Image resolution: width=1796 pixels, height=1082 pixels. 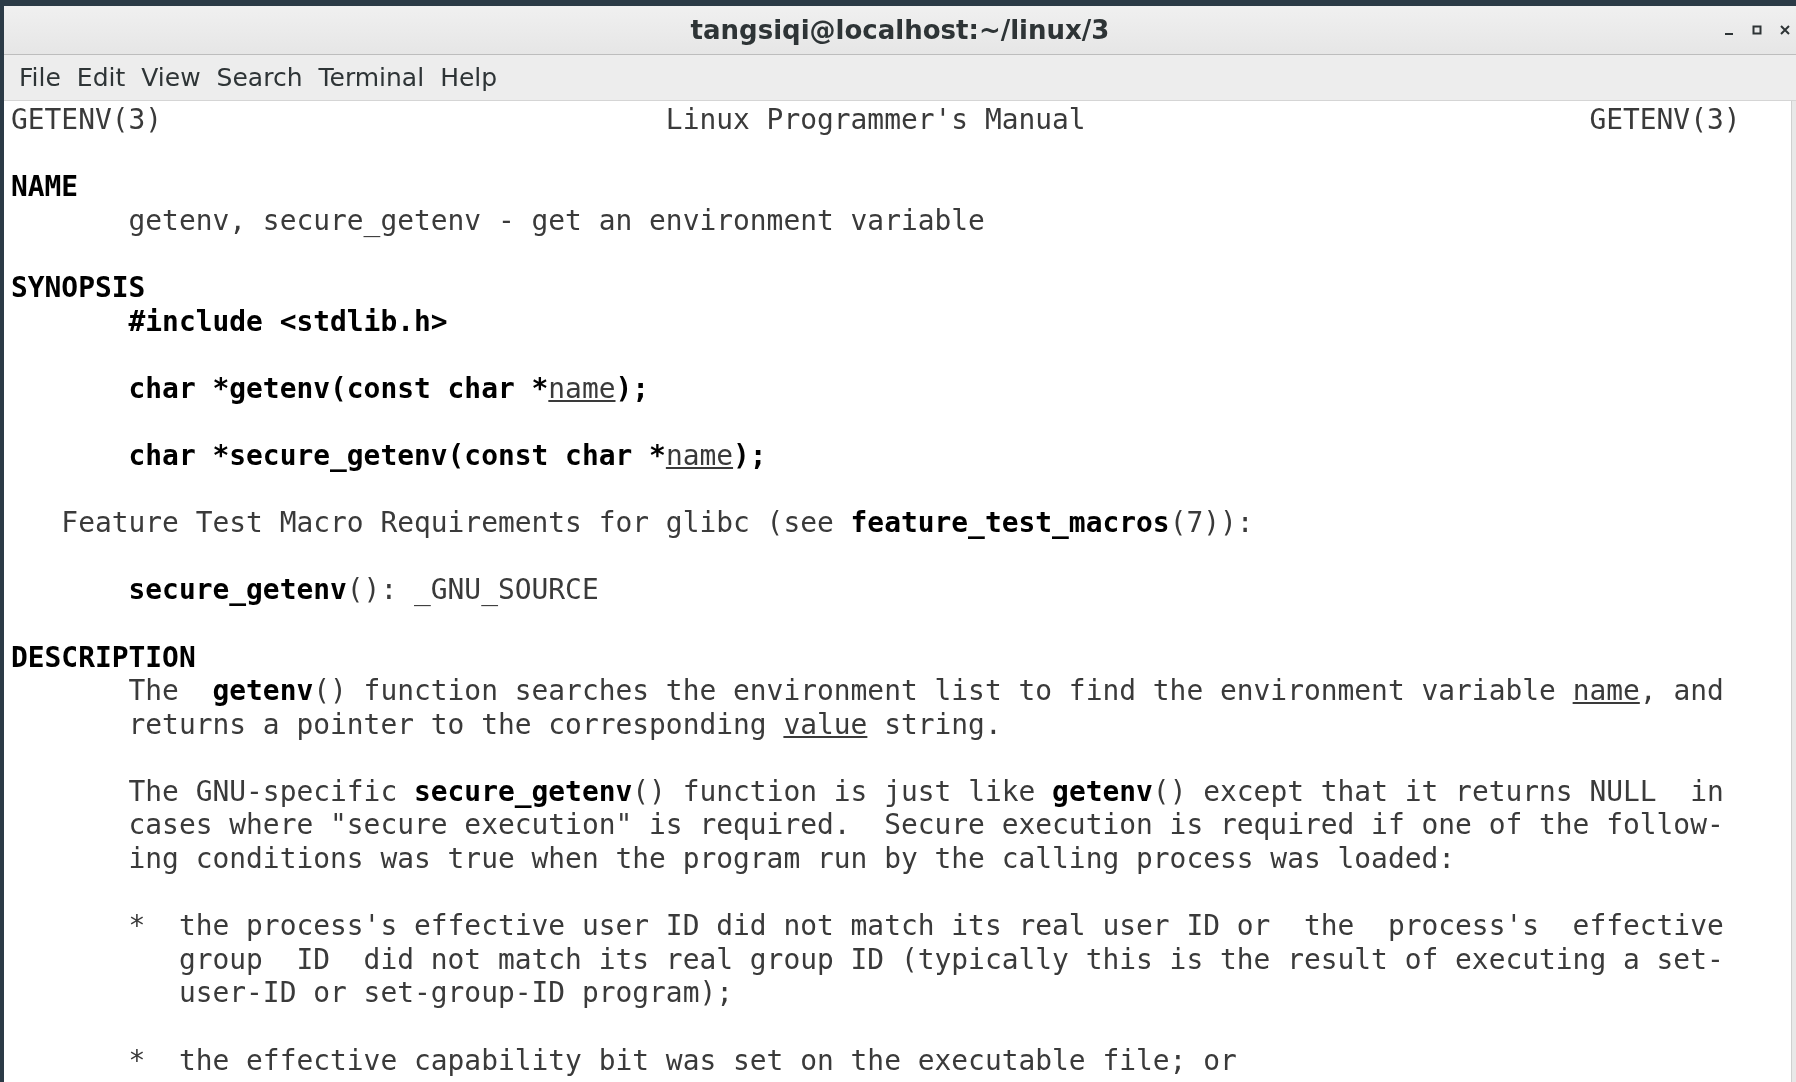 I want to click on section-heading: NAME, so click(x=45, y=187).